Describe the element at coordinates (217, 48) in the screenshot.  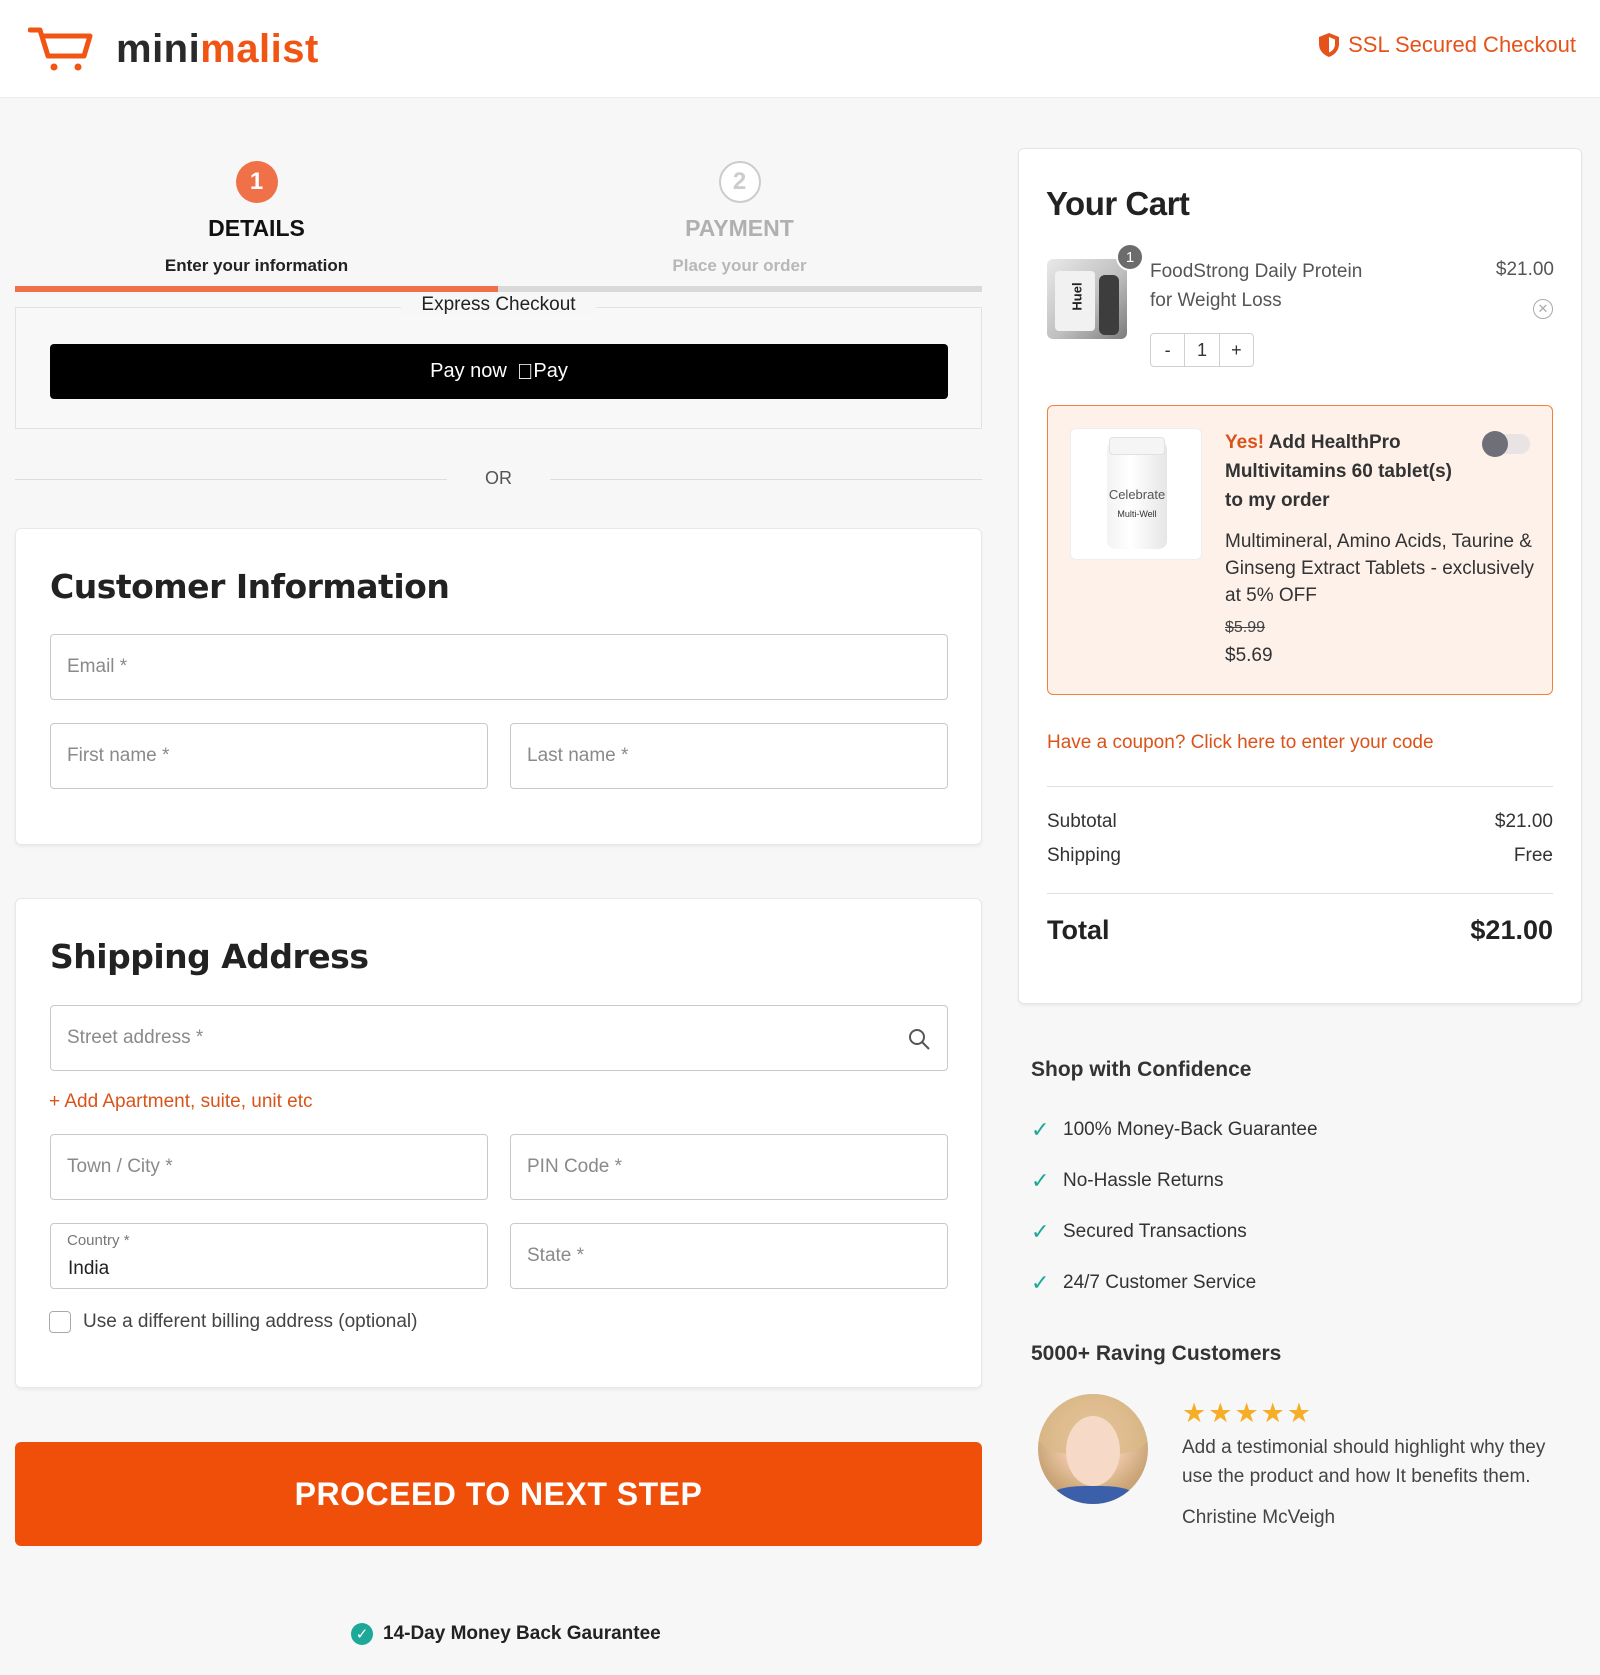
I see `logo-text: minimalist` at that location.